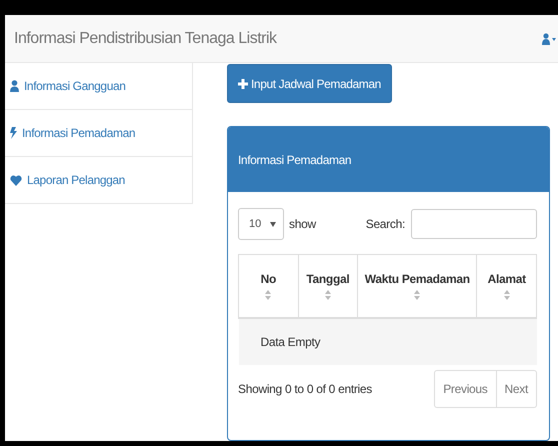 This screenshot has height=446, width=558. I want to click on add-schedule-button: Input Jadwal Pemadaman, so click(309, 83).